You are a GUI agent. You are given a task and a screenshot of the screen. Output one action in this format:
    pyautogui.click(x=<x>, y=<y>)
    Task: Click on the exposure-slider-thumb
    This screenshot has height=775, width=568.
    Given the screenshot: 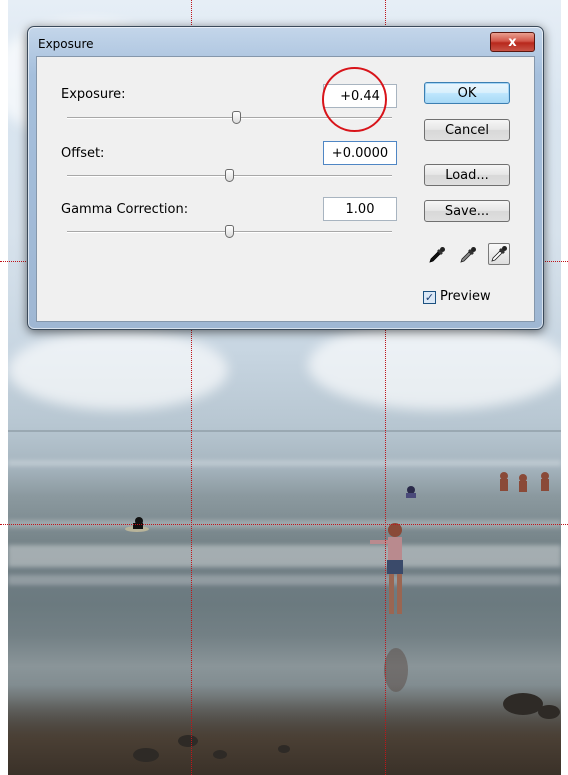 What is the action you would take?
    pyautogui.click(x=236, y=117)
    